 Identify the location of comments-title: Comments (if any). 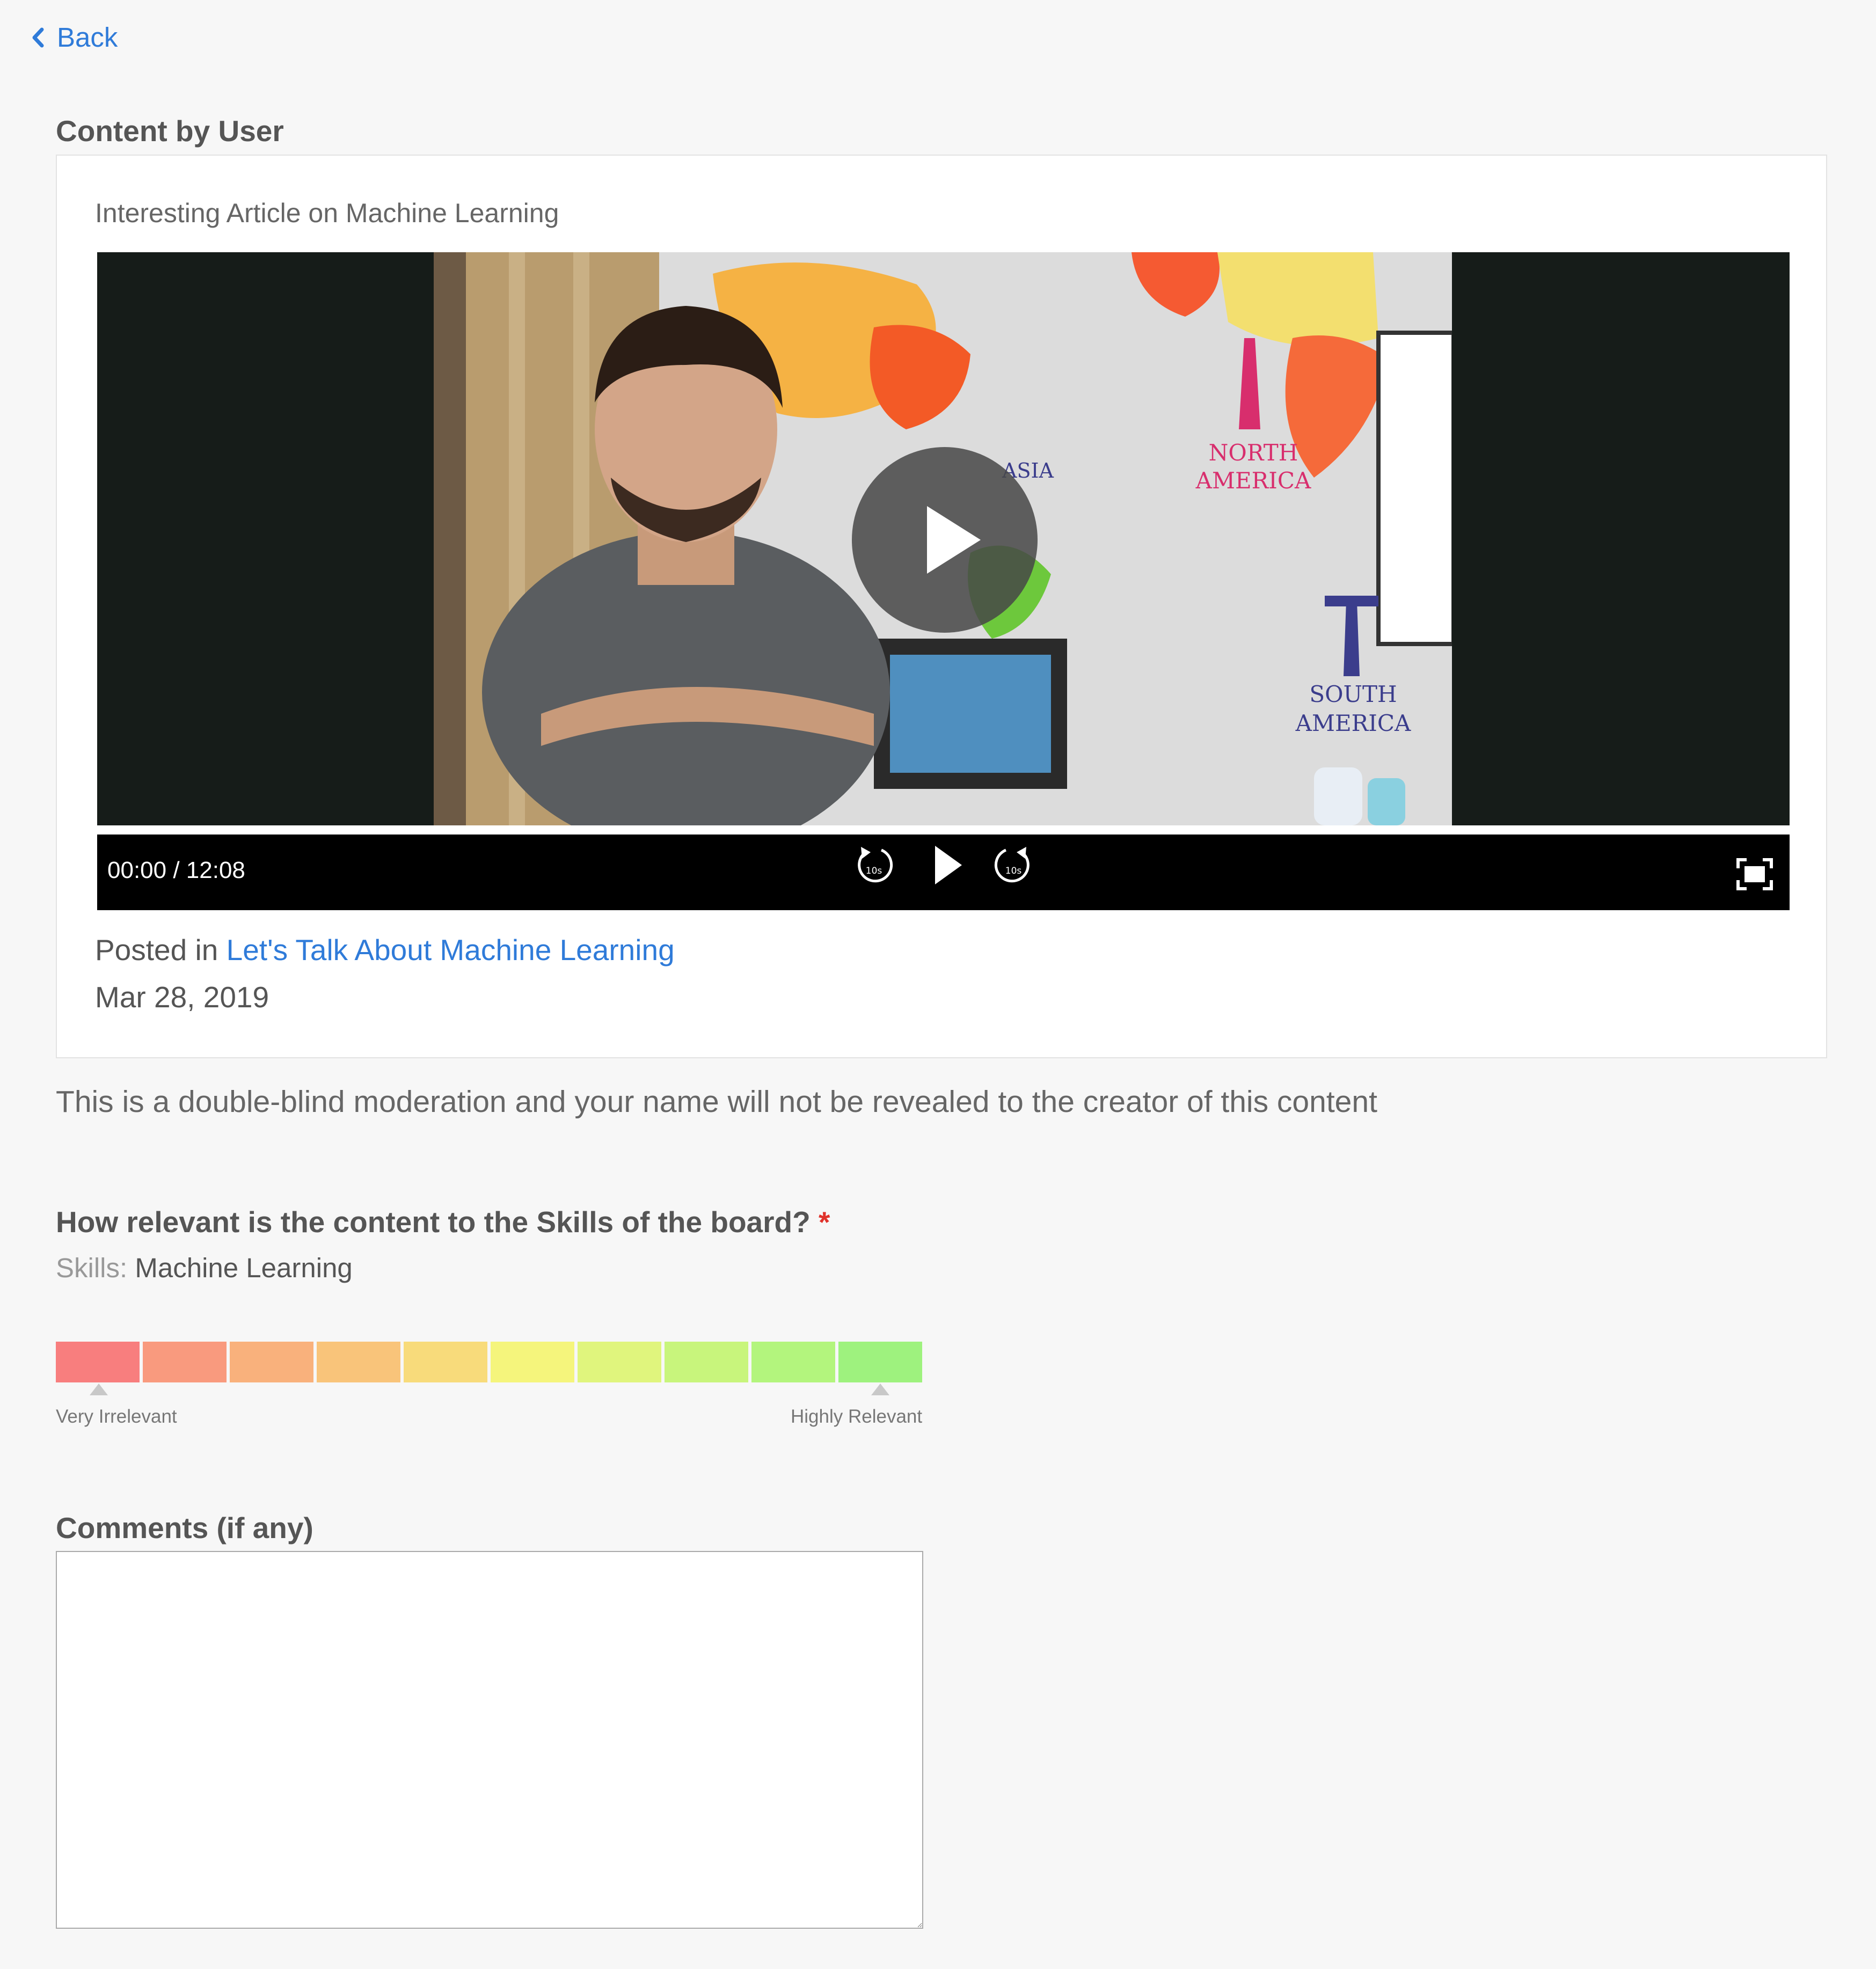
(185, 1528).